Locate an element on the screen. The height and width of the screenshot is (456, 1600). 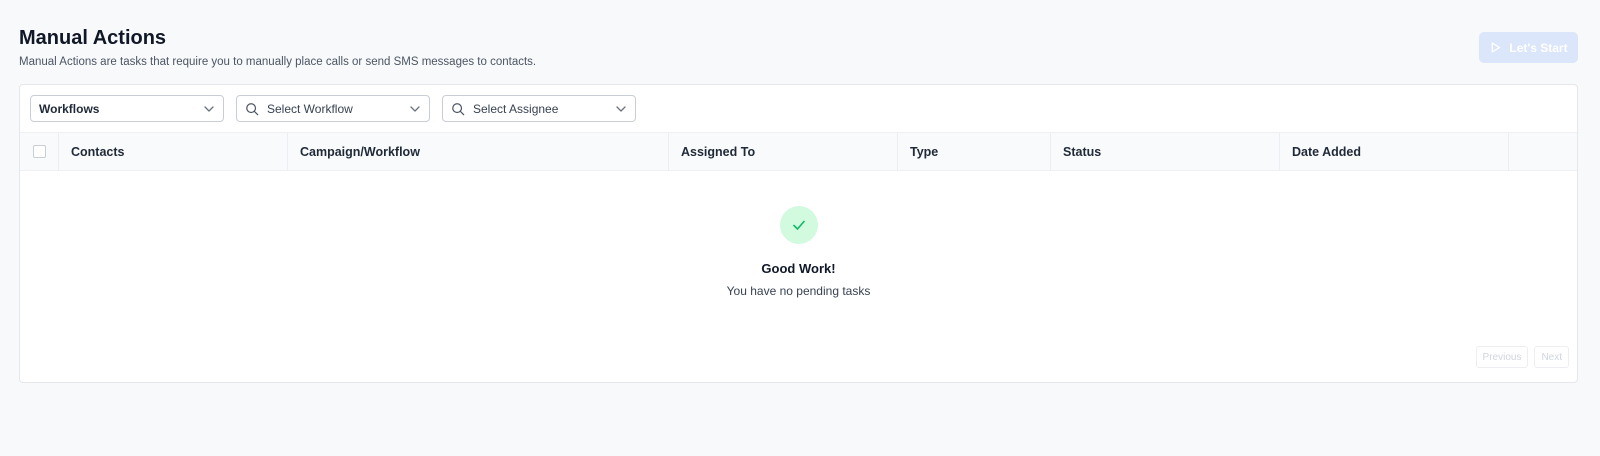
select-workflow-input: Select Workflow is located at coordinates (333, 108).